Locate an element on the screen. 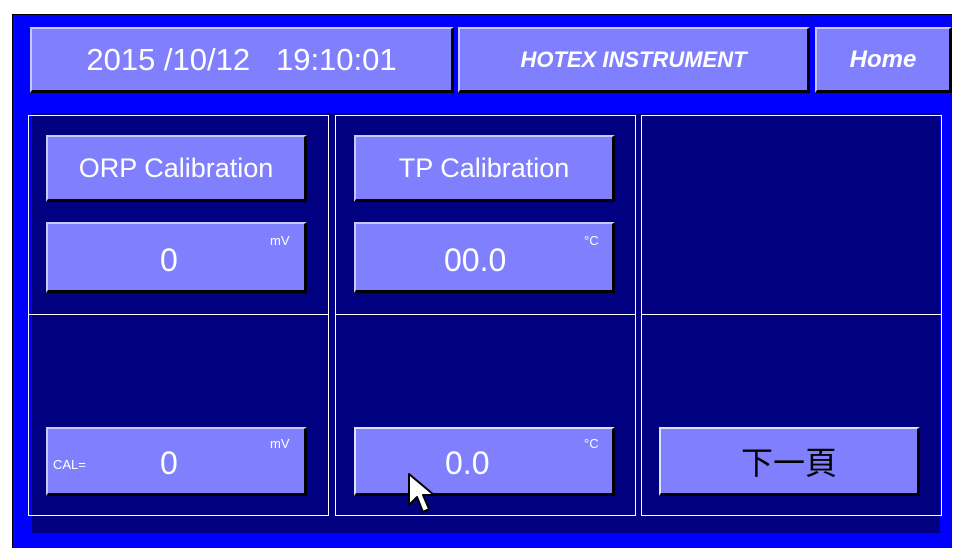 This screenshot has width=953, height=549. orp-value-display: 0 mV is located at coordinates (176, 257).